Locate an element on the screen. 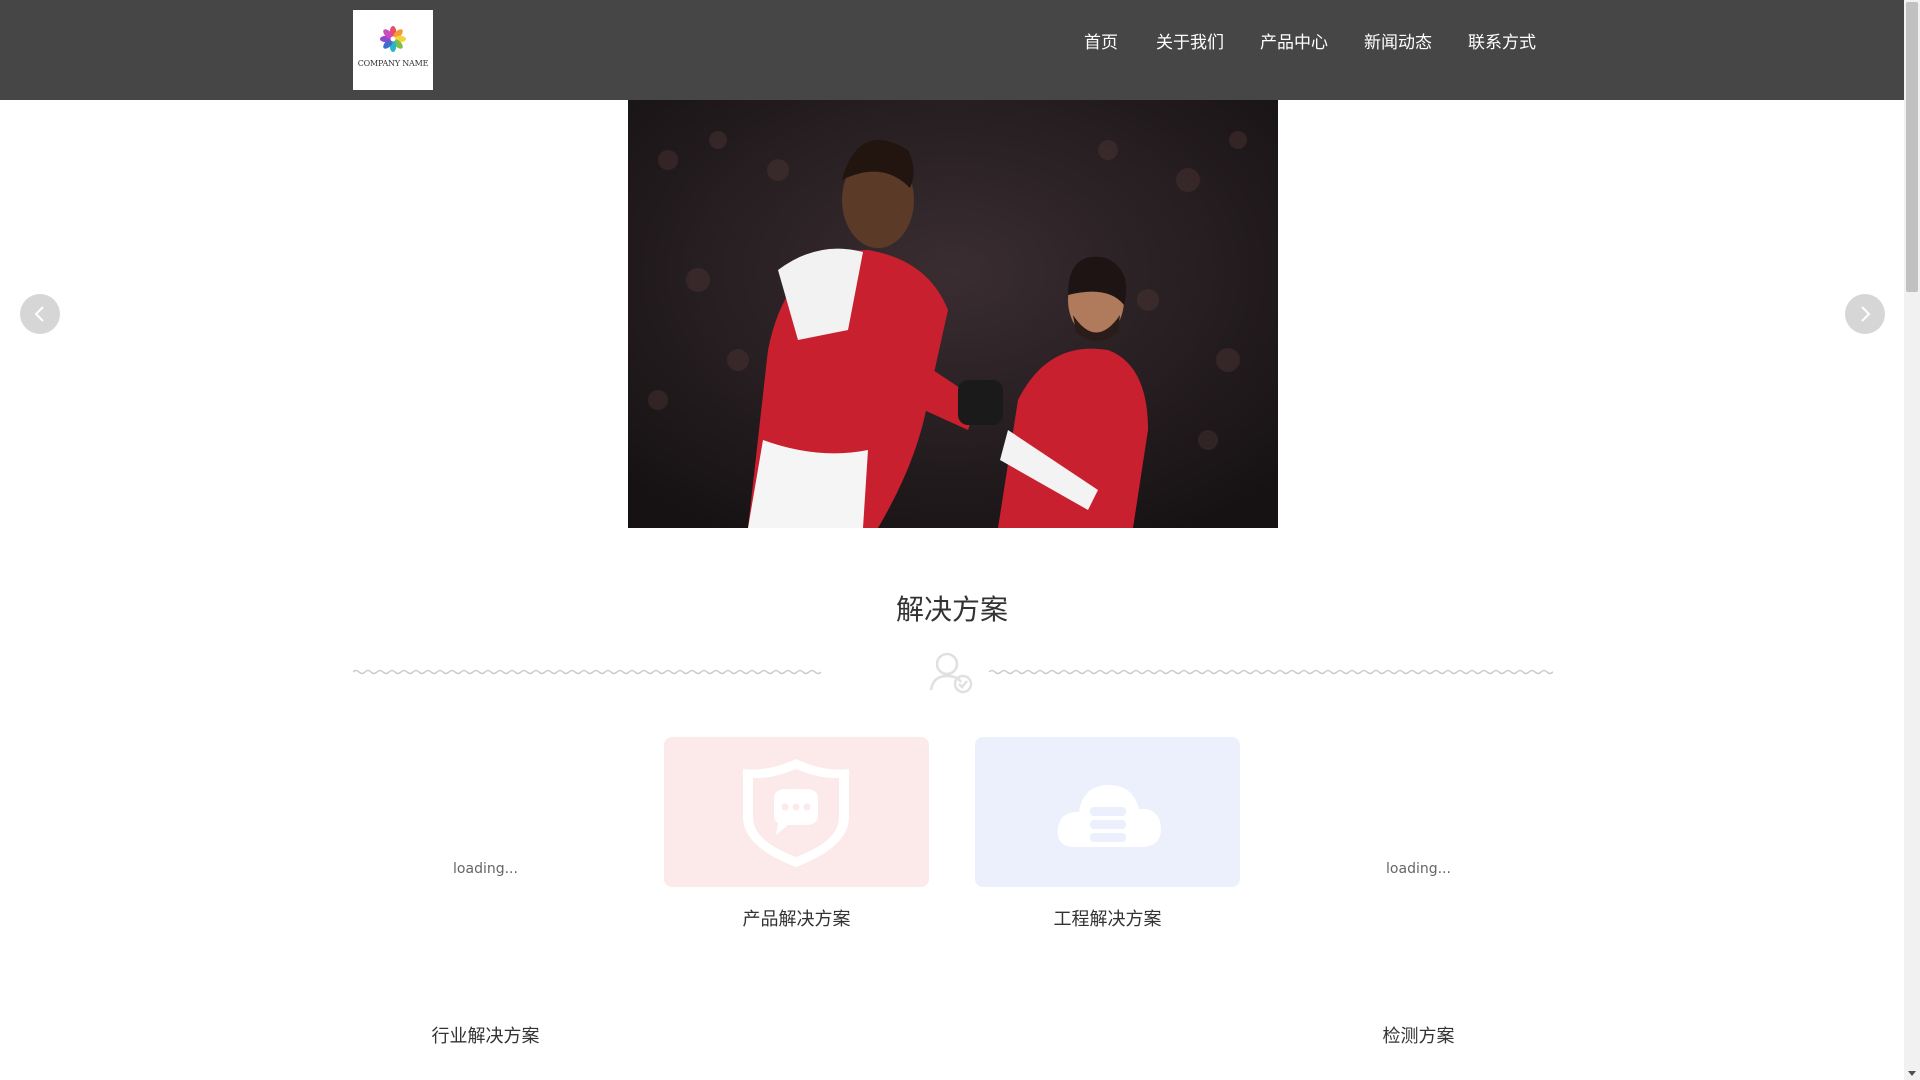  chevron-right-icon is located at coordinates (1866, 314).